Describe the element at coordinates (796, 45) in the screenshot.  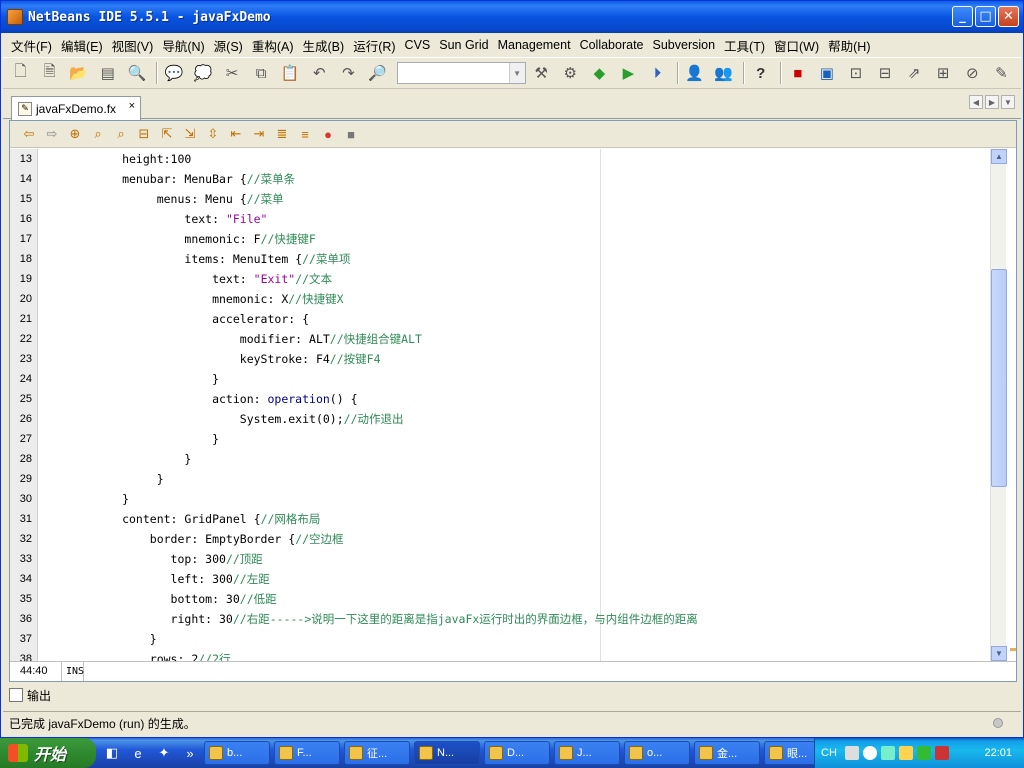
I see `menu-item: 窗口(W)` at that location.